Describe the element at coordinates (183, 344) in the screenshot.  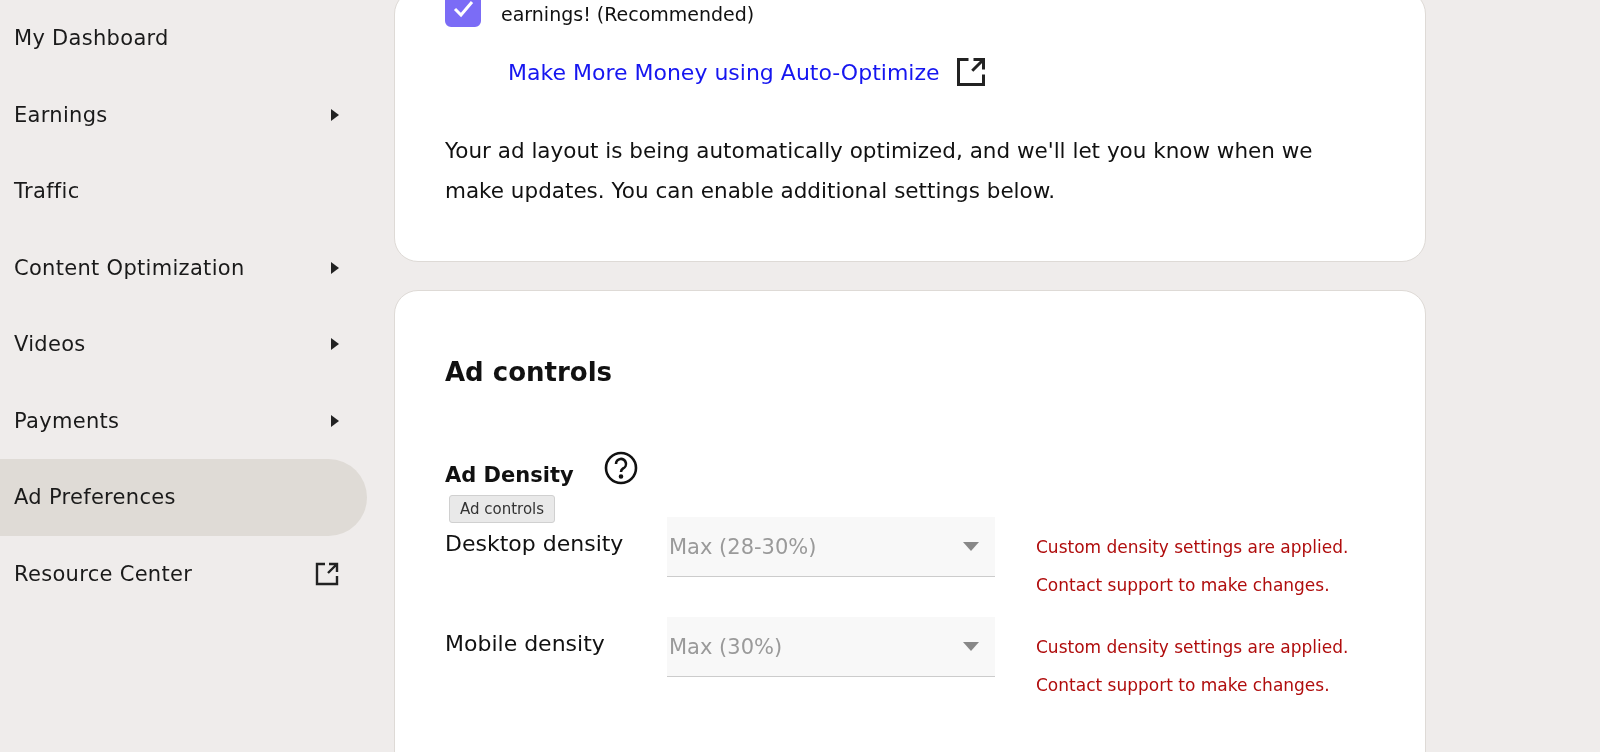
I see `sidebar-item: Videos` at that location.